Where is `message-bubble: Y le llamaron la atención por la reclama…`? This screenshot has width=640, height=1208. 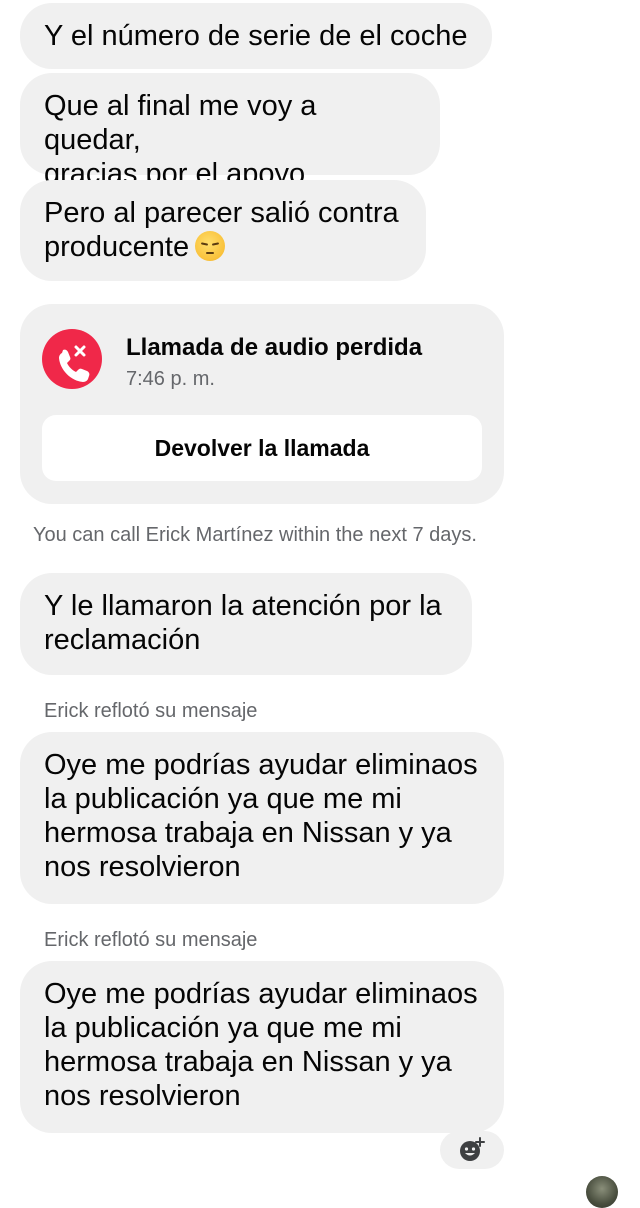
message-bubble: Y le llamaron la atención por la reclama… is located at coordinates (246, 624).